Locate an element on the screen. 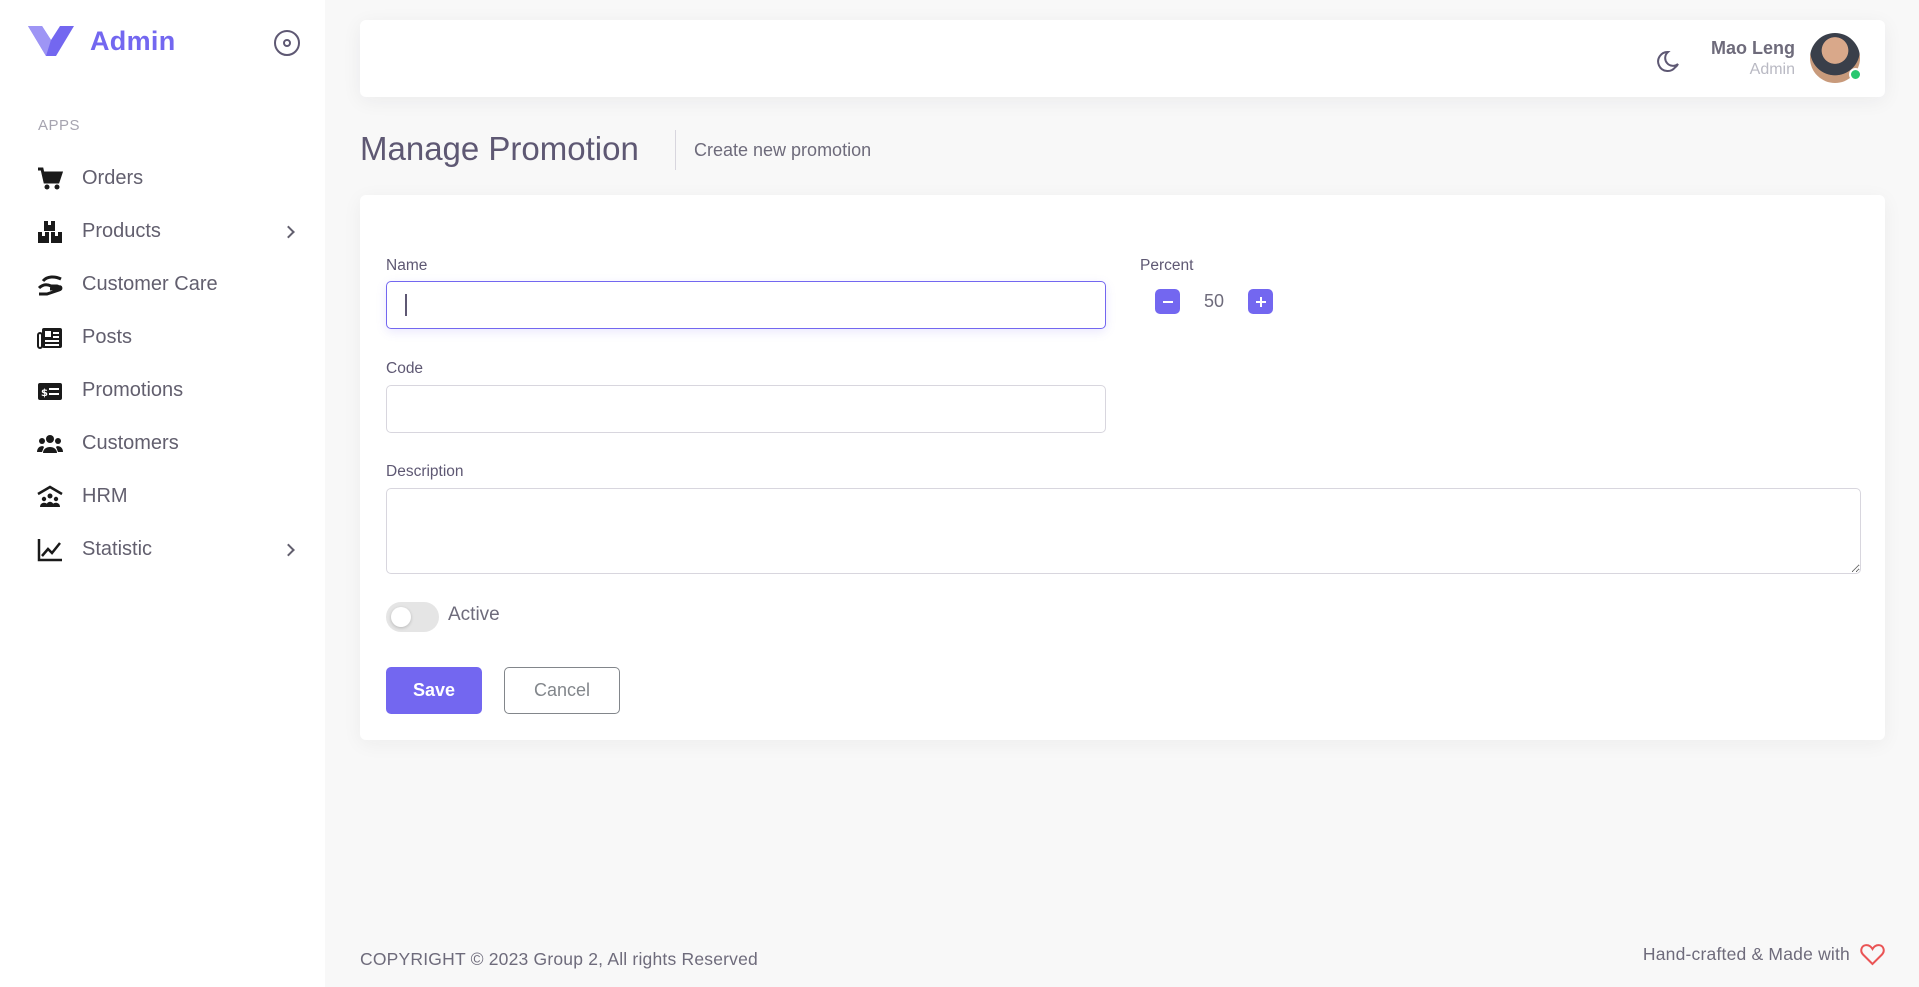  chart-line-icon is located at coordinates (50, 550).